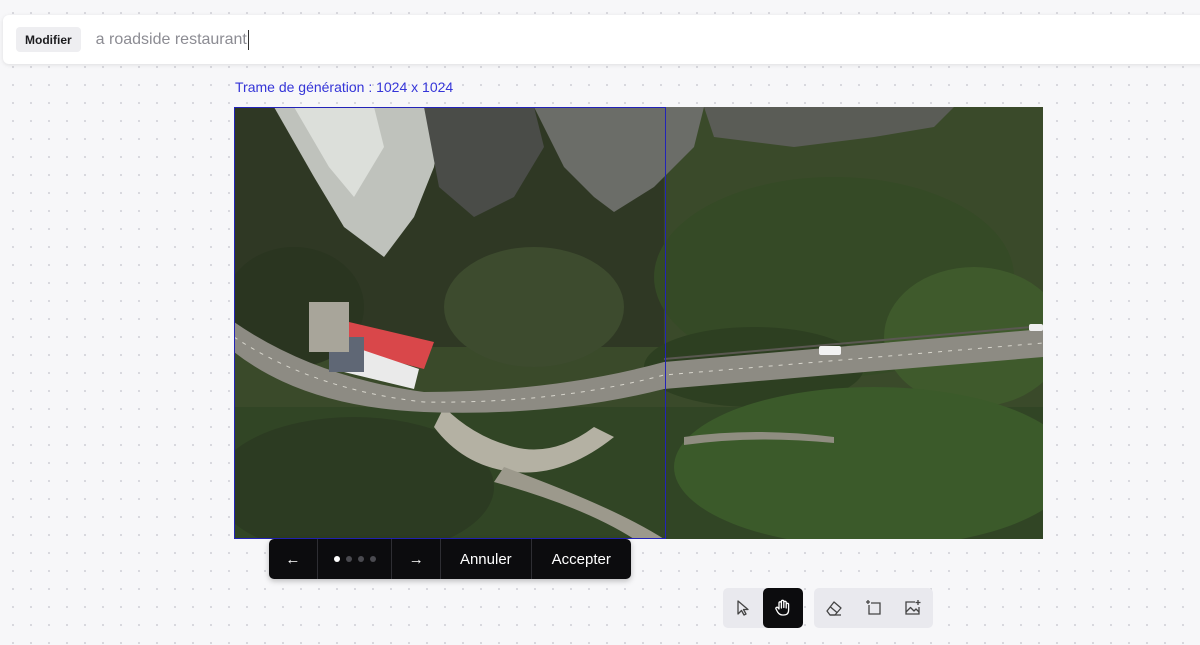 Image resolution: width=1200 pixels, height=645 pixels. I want to click on add-image-icon, so click(913, 607).